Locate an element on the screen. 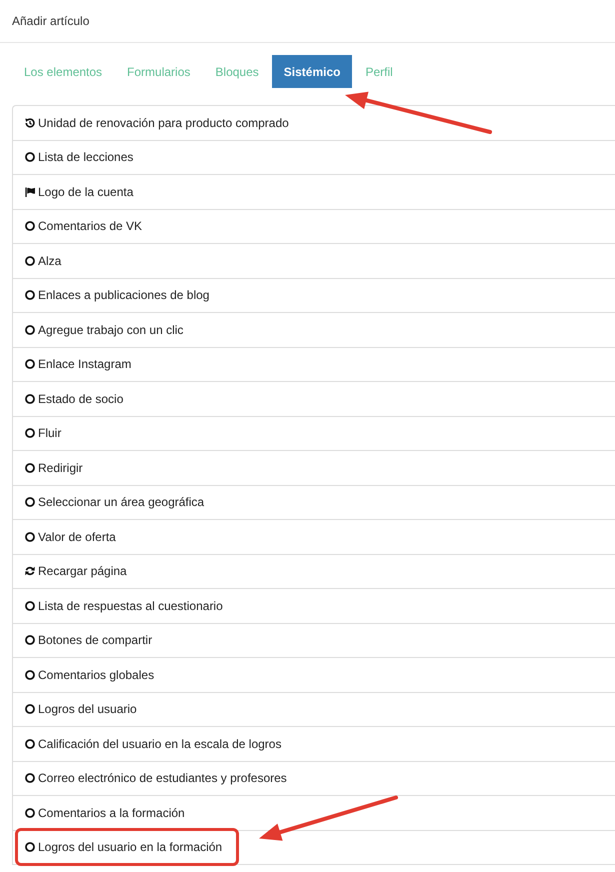 This screenshot has height=872, width=615. list-item: Enlace Instagram is located at coordinates (314, 365).